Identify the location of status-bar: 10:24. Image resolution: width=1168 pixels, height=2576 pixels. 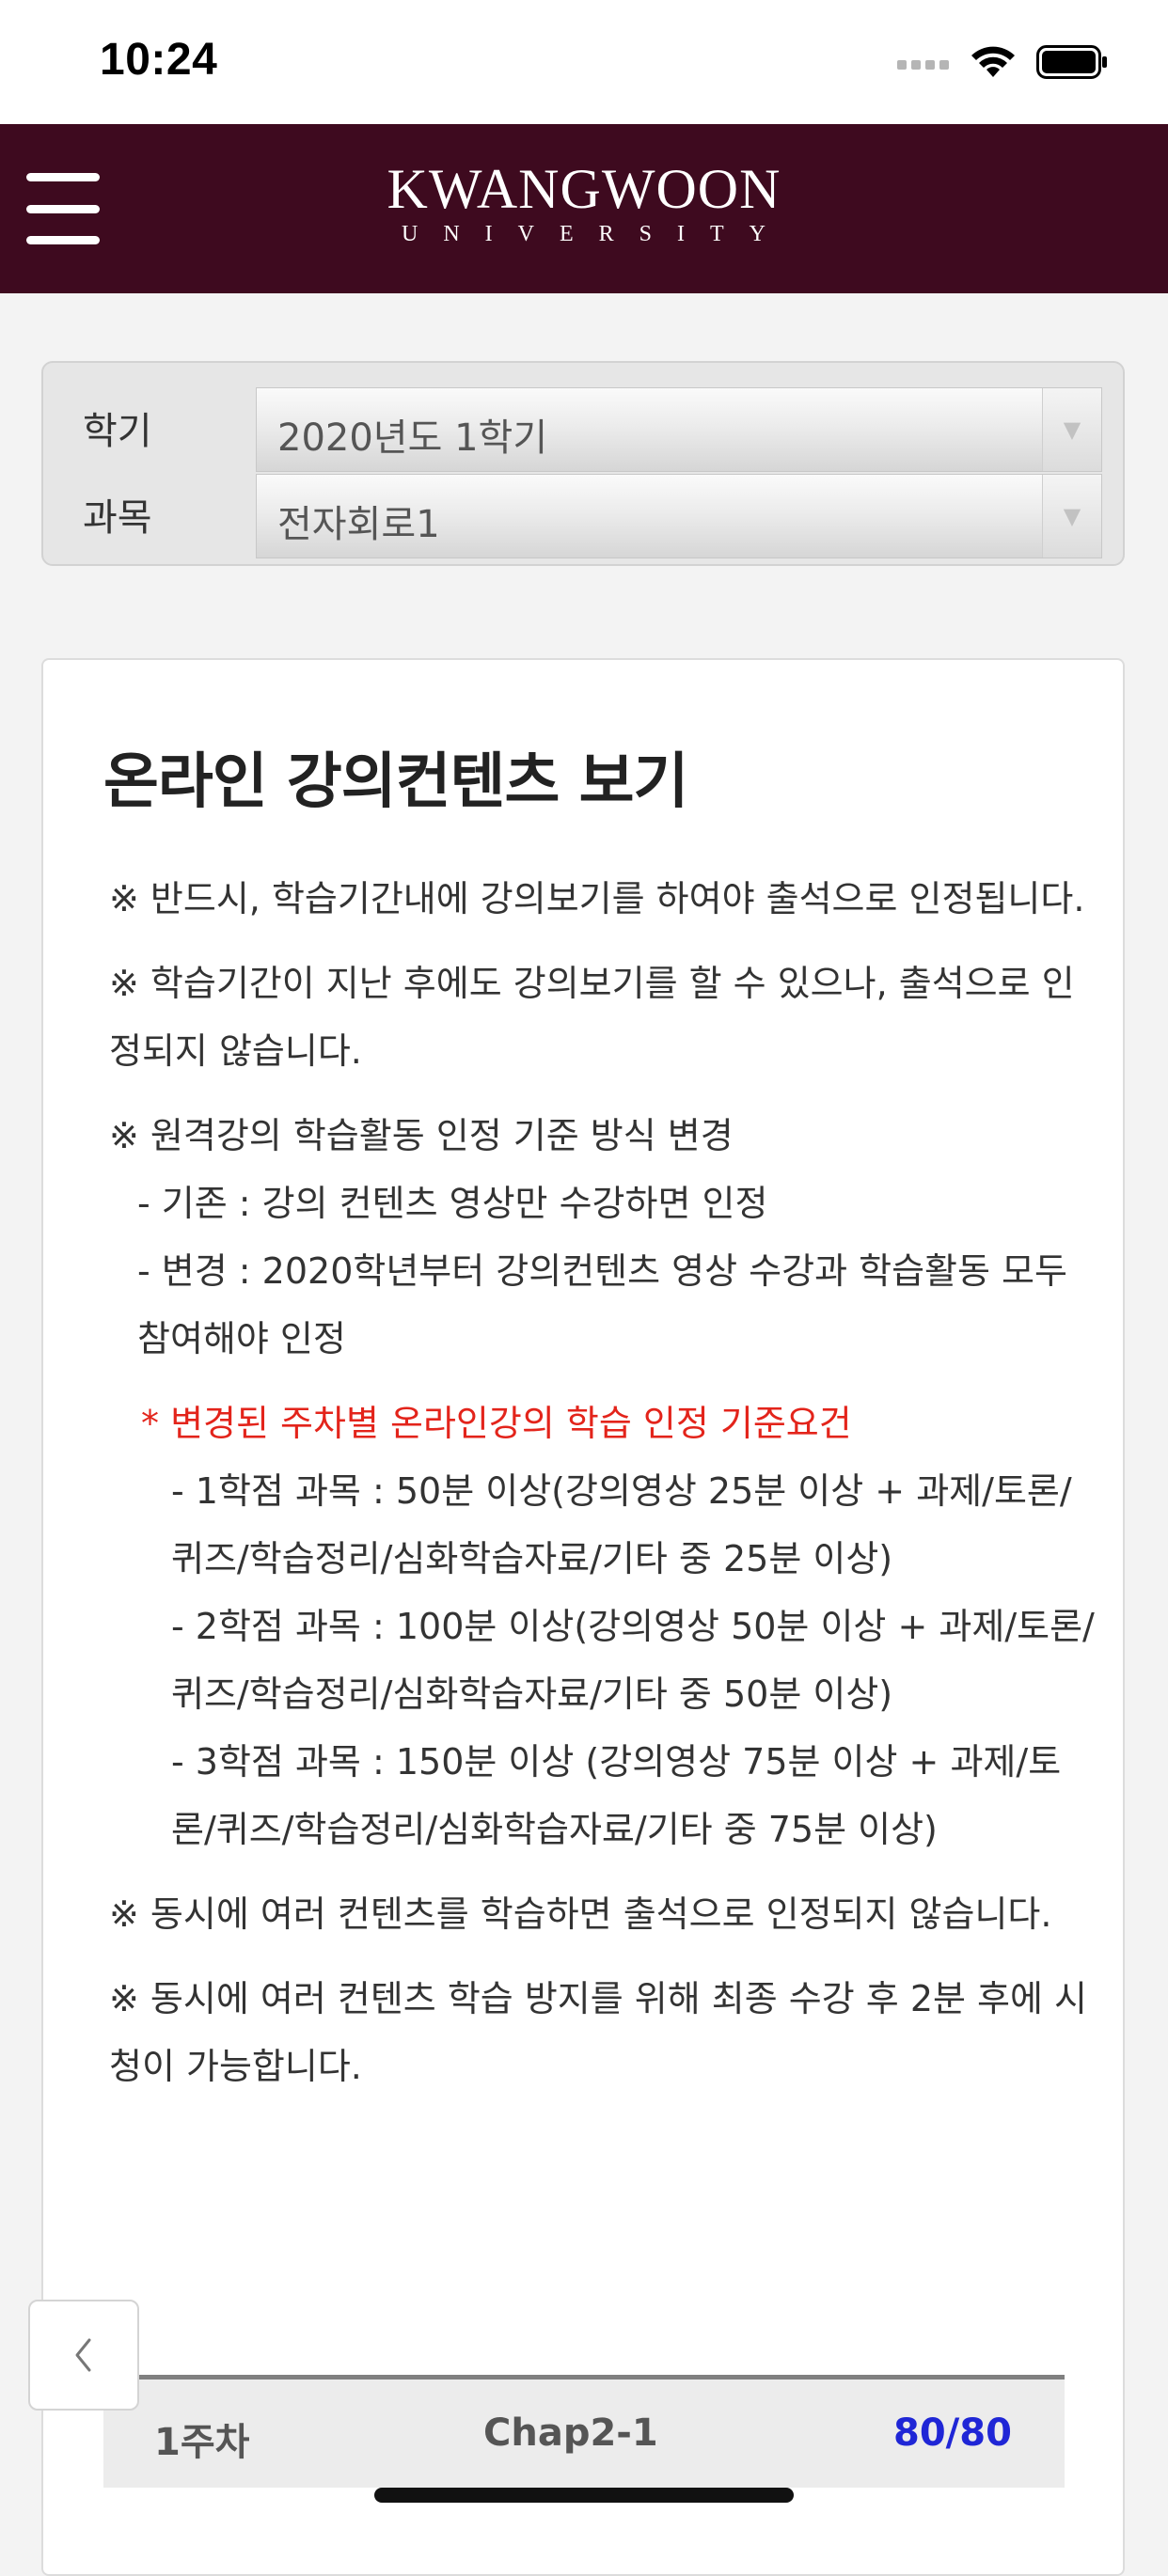
(584, 62).